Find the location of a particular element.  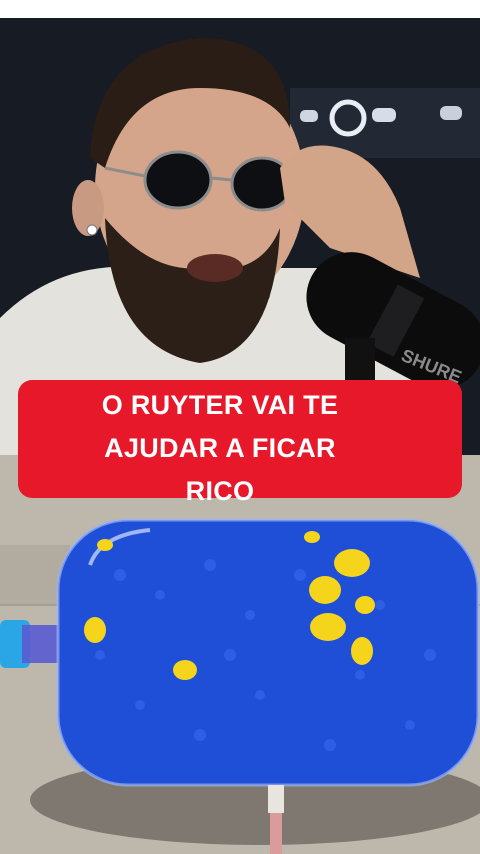

caption-text: O RUYTER VAI TE AJUDAR A FICAR RICO is located at coordinates (220, 448).